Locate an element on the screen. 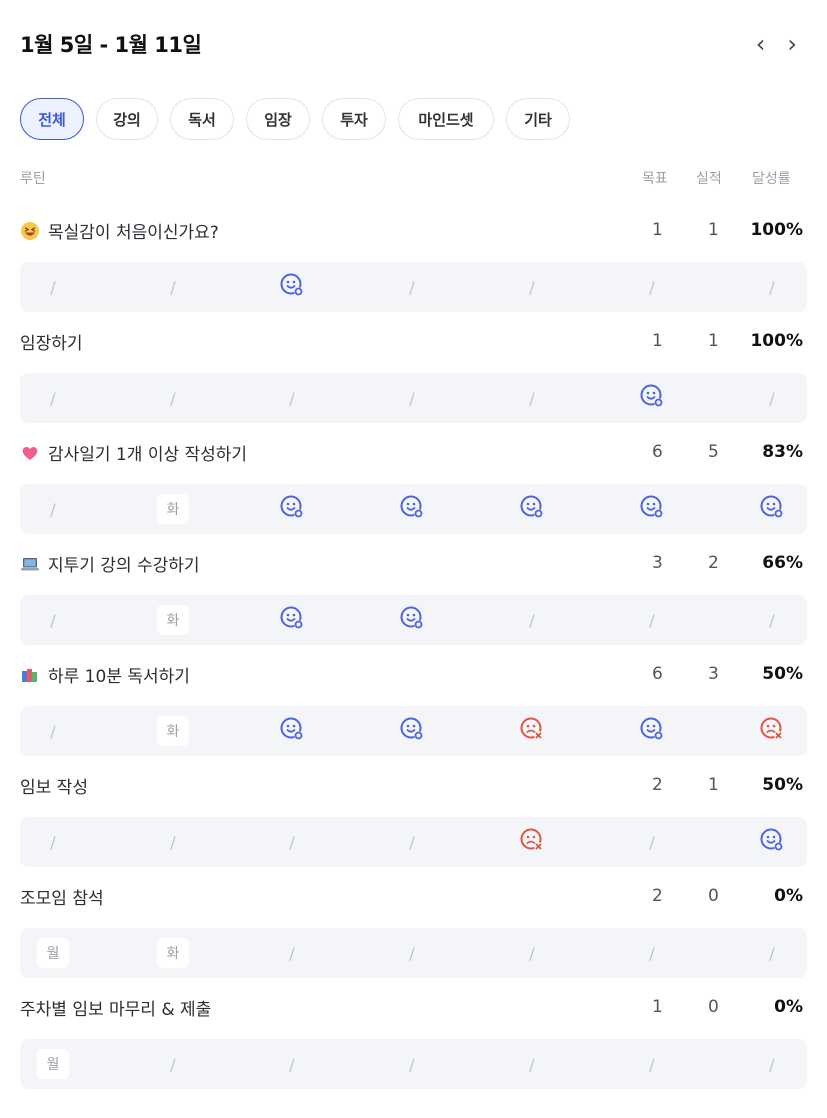 This screenshot has height=1118, width=827. routine-actual: 2 is located at coordinates (713, 563).